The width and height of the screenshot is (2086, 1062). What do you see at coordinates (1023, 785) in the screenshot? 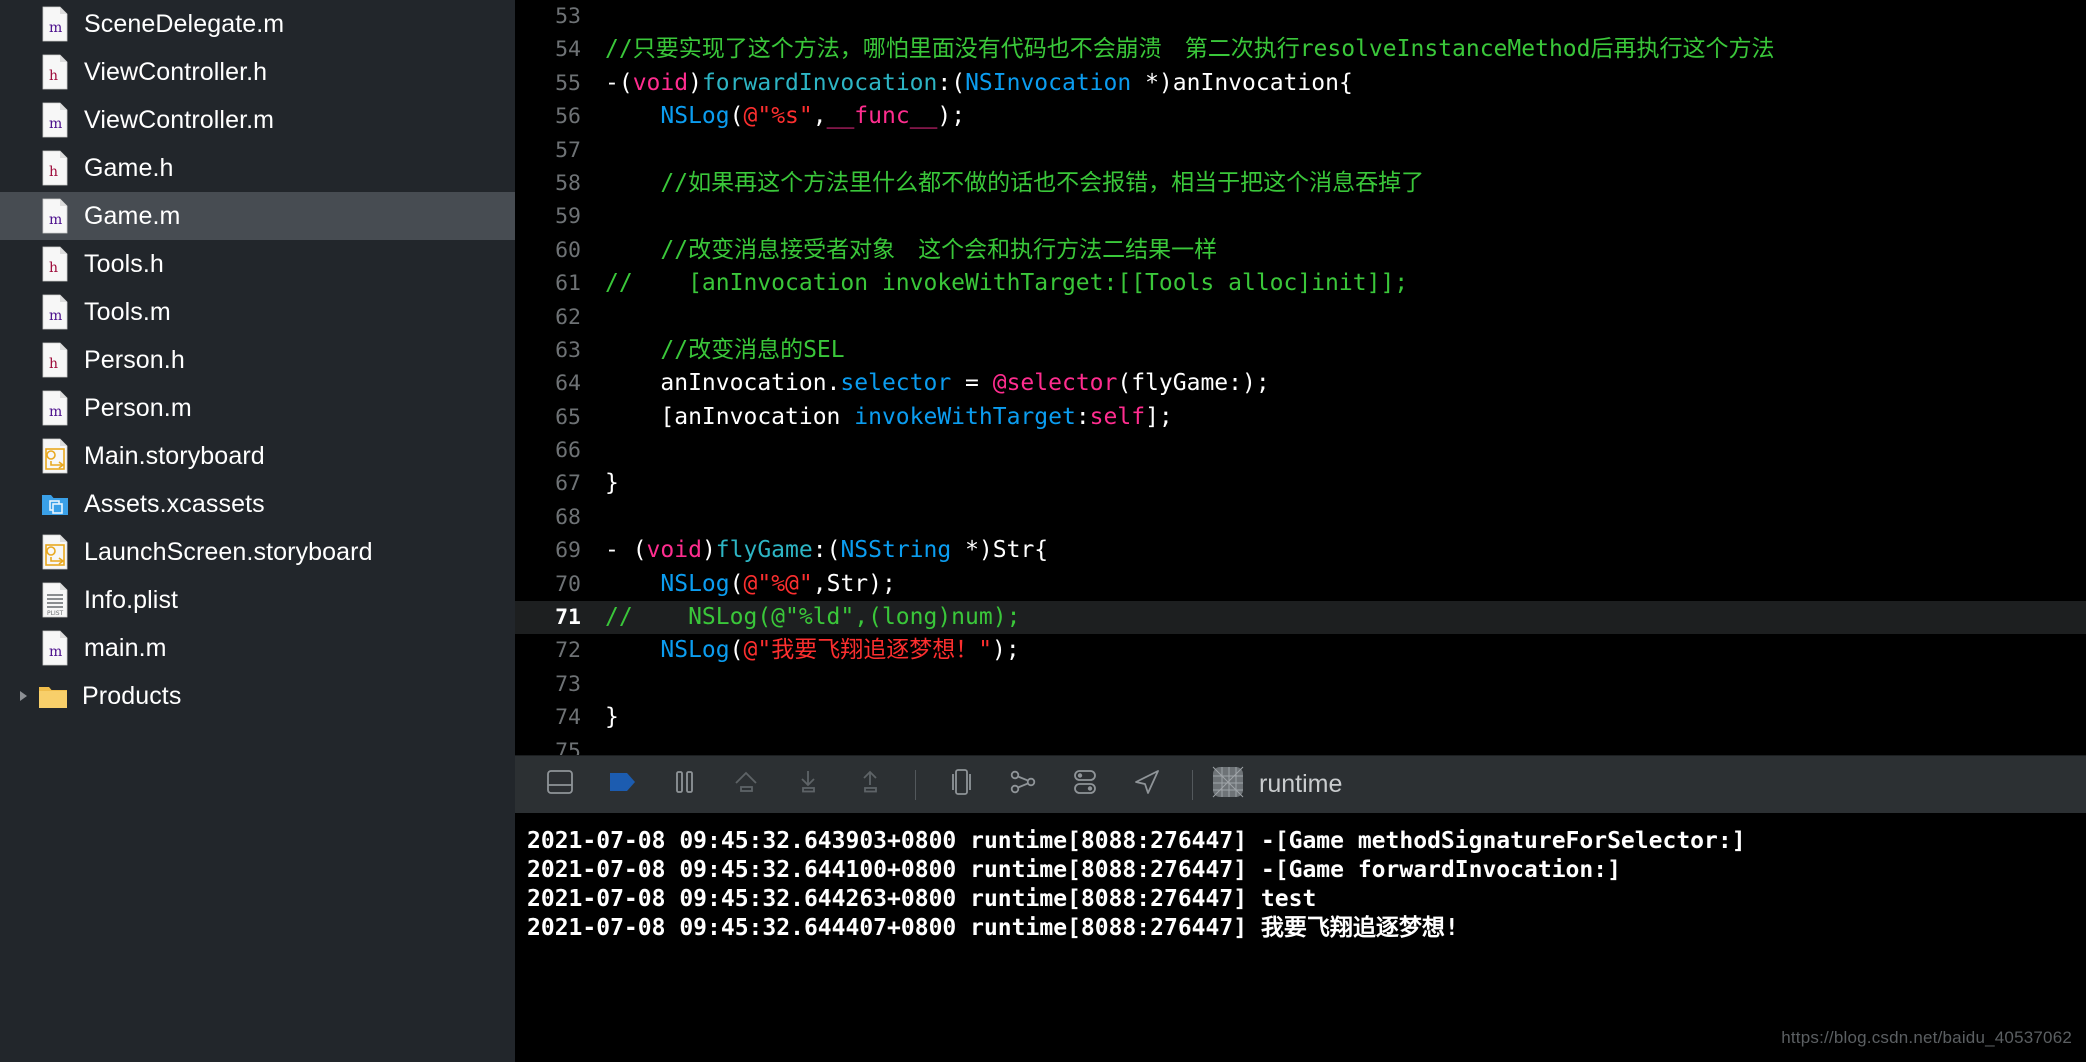
I see `memory-graph-button` at bounding box center [1023, 785].